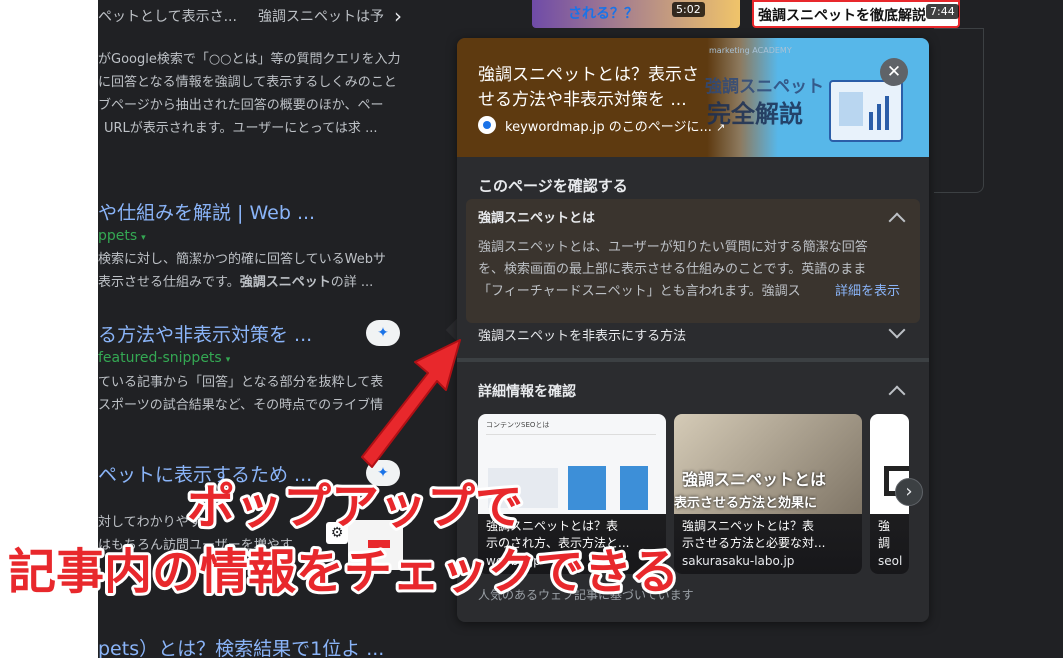 The height and width of the screenshot is (658, 1063). What do you see at coordinates (355, 507) in the screenshot?
I see `annotation-line: ポップアップで` at bounding box center [355, 507].